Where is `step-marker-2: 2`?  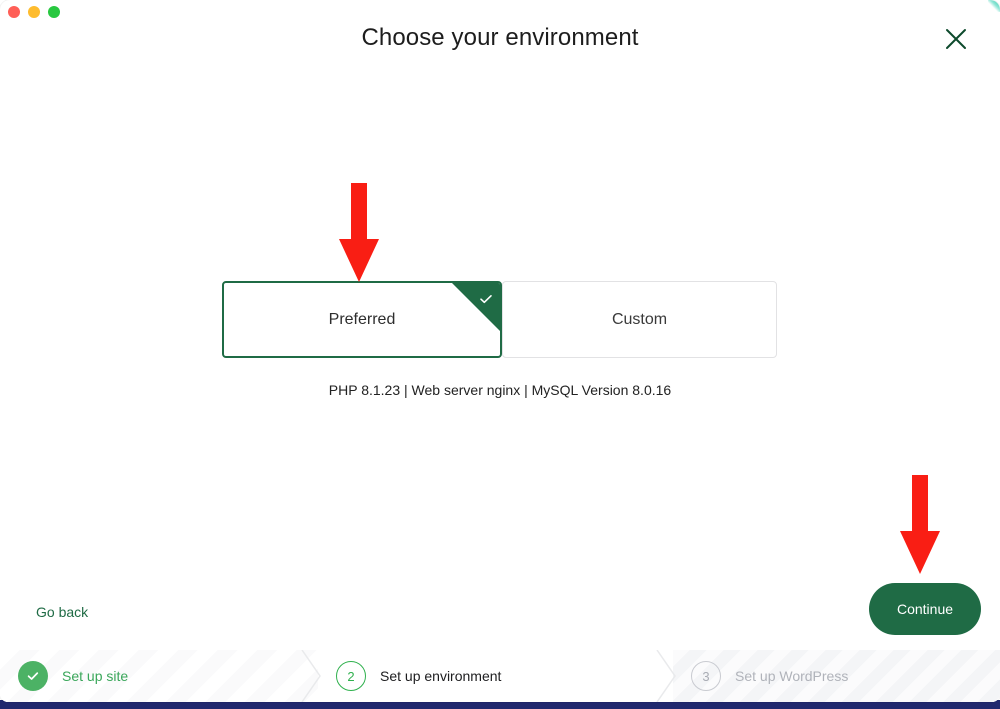
step-marker-2: 2 is located at coordinates (351, 676).